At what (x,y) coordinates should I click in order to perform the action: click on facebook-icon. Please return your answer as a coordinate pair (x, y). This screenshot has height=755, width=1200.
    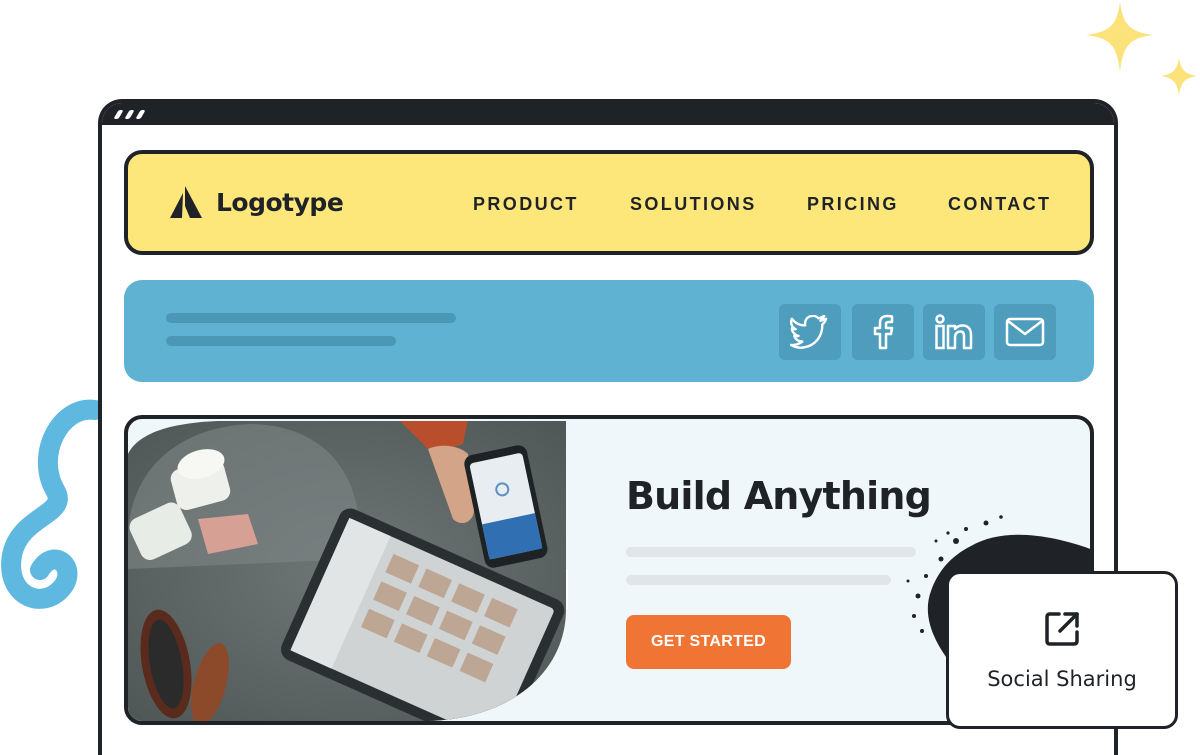
    Looking at the image, I should click on (883, 332).